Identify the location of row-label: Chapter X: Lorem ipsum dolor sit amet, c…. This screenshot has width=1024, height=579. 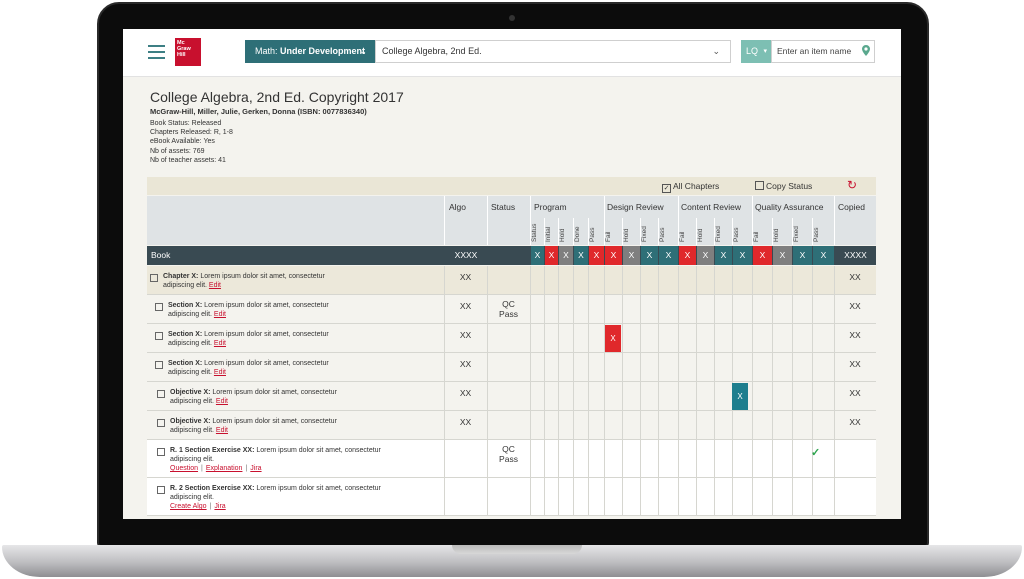
(244, 281).